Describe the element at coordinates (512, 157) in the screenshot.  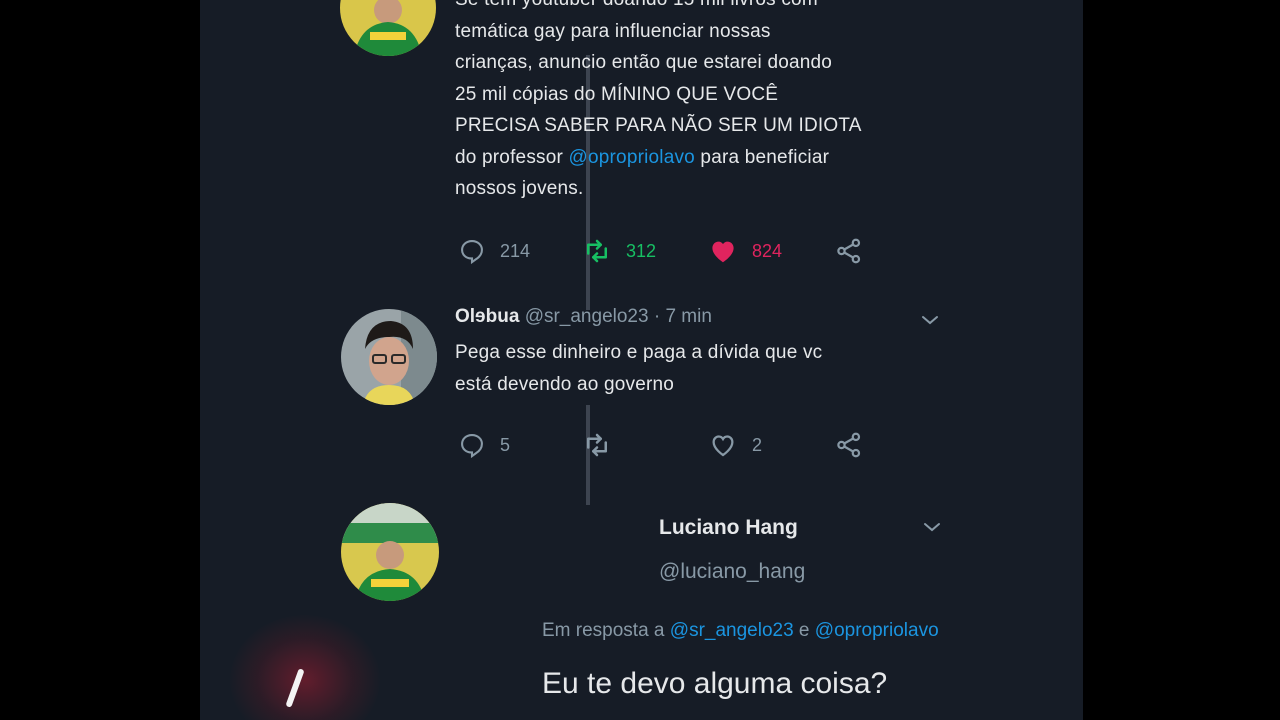
I see `tweet1-text-fragment: do professor` at that location.